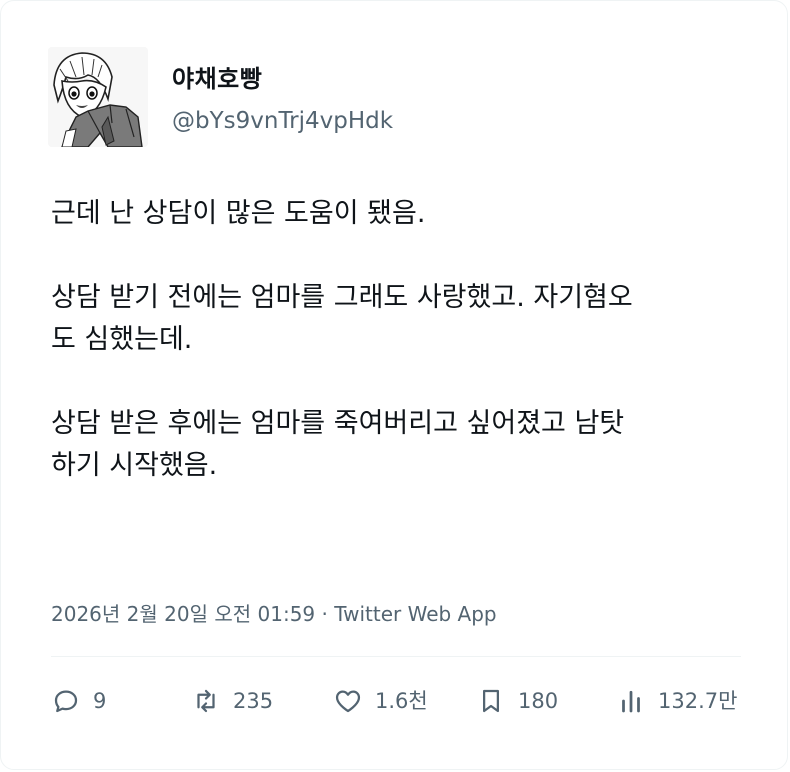 The width and height of the screenshot is (790, 772). Describe the element at coordinates (217, 76) in the screenshot. I see `author-display-name: 야채호빵` at that location.